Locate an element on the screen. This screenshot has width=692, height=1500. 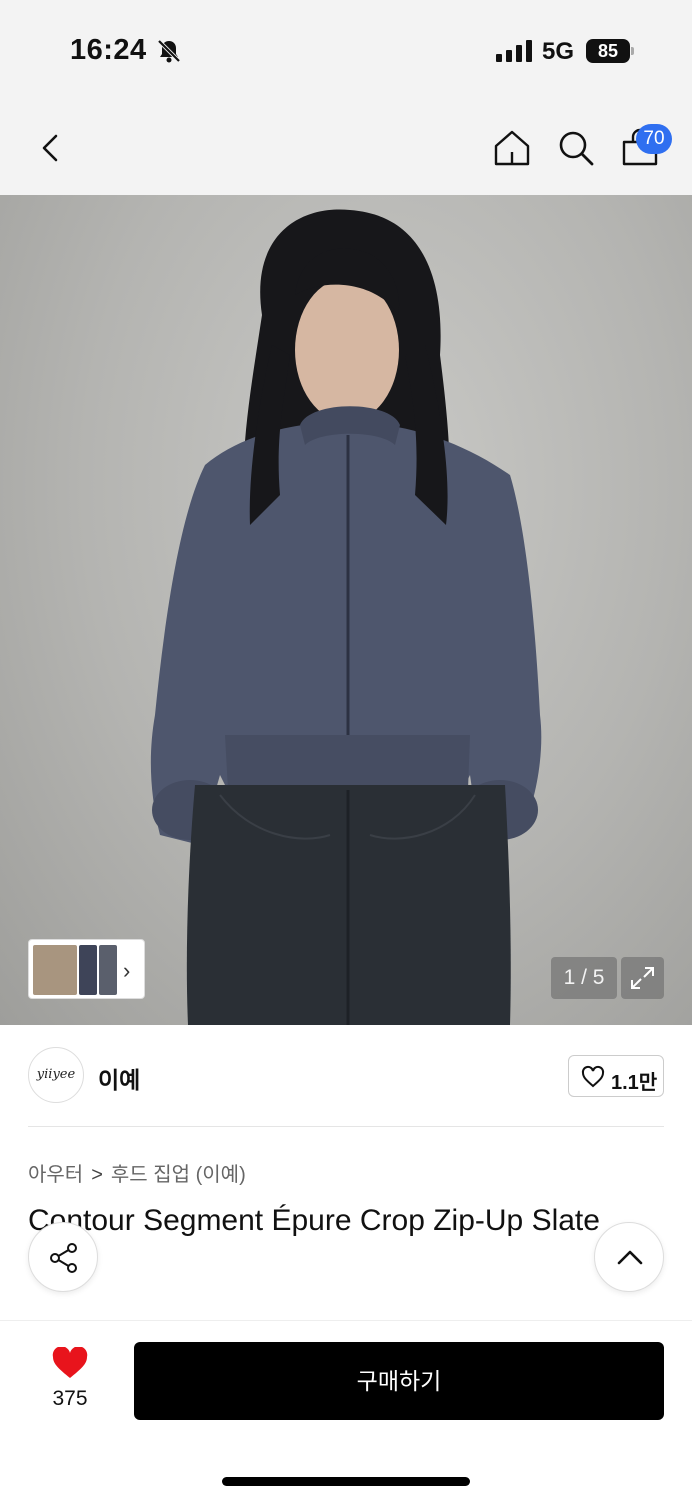
wish-count: 375 is located at coordinates (70, 1398).